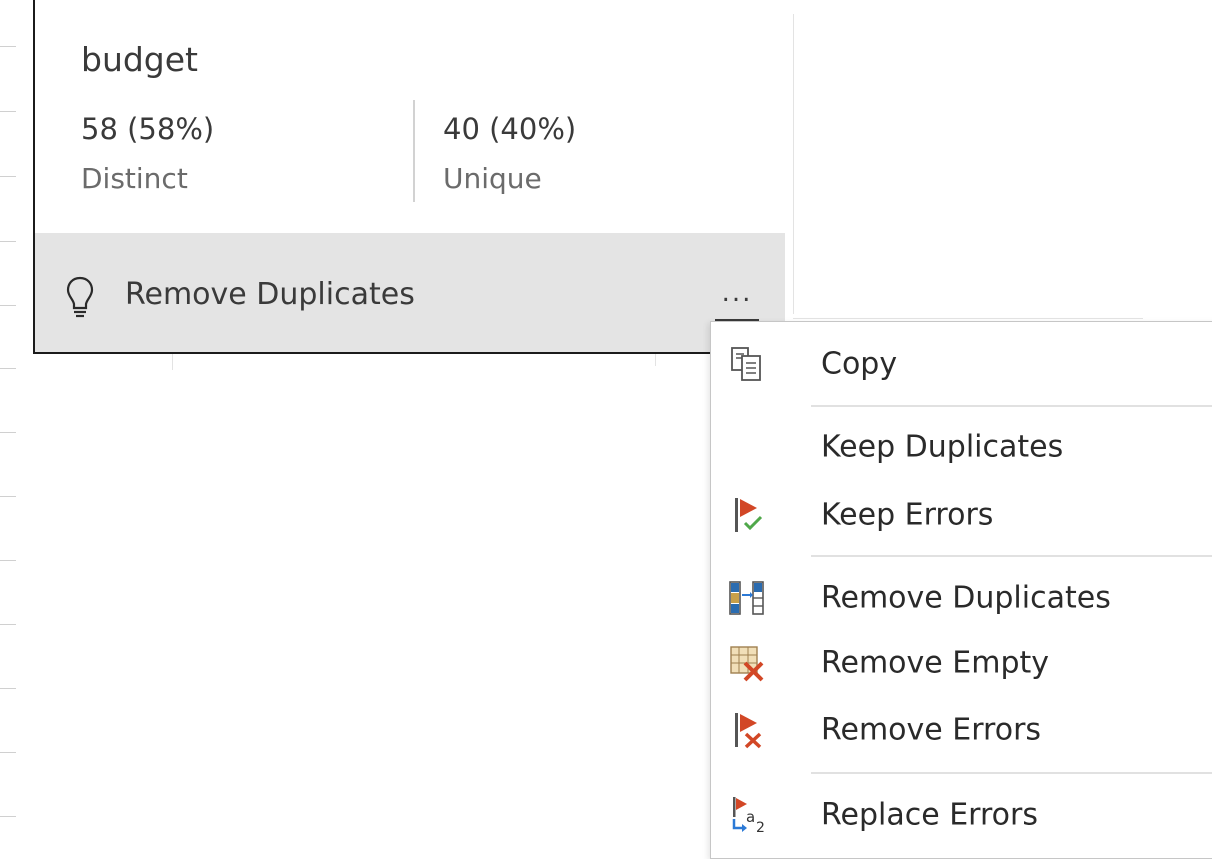 The height and width of the screenshot is (859, 1212). What do you see at coordinates (935, 663) in the screenshot?
I see `menu-item-label: Remove Empty` at bounding box center [935, 663].